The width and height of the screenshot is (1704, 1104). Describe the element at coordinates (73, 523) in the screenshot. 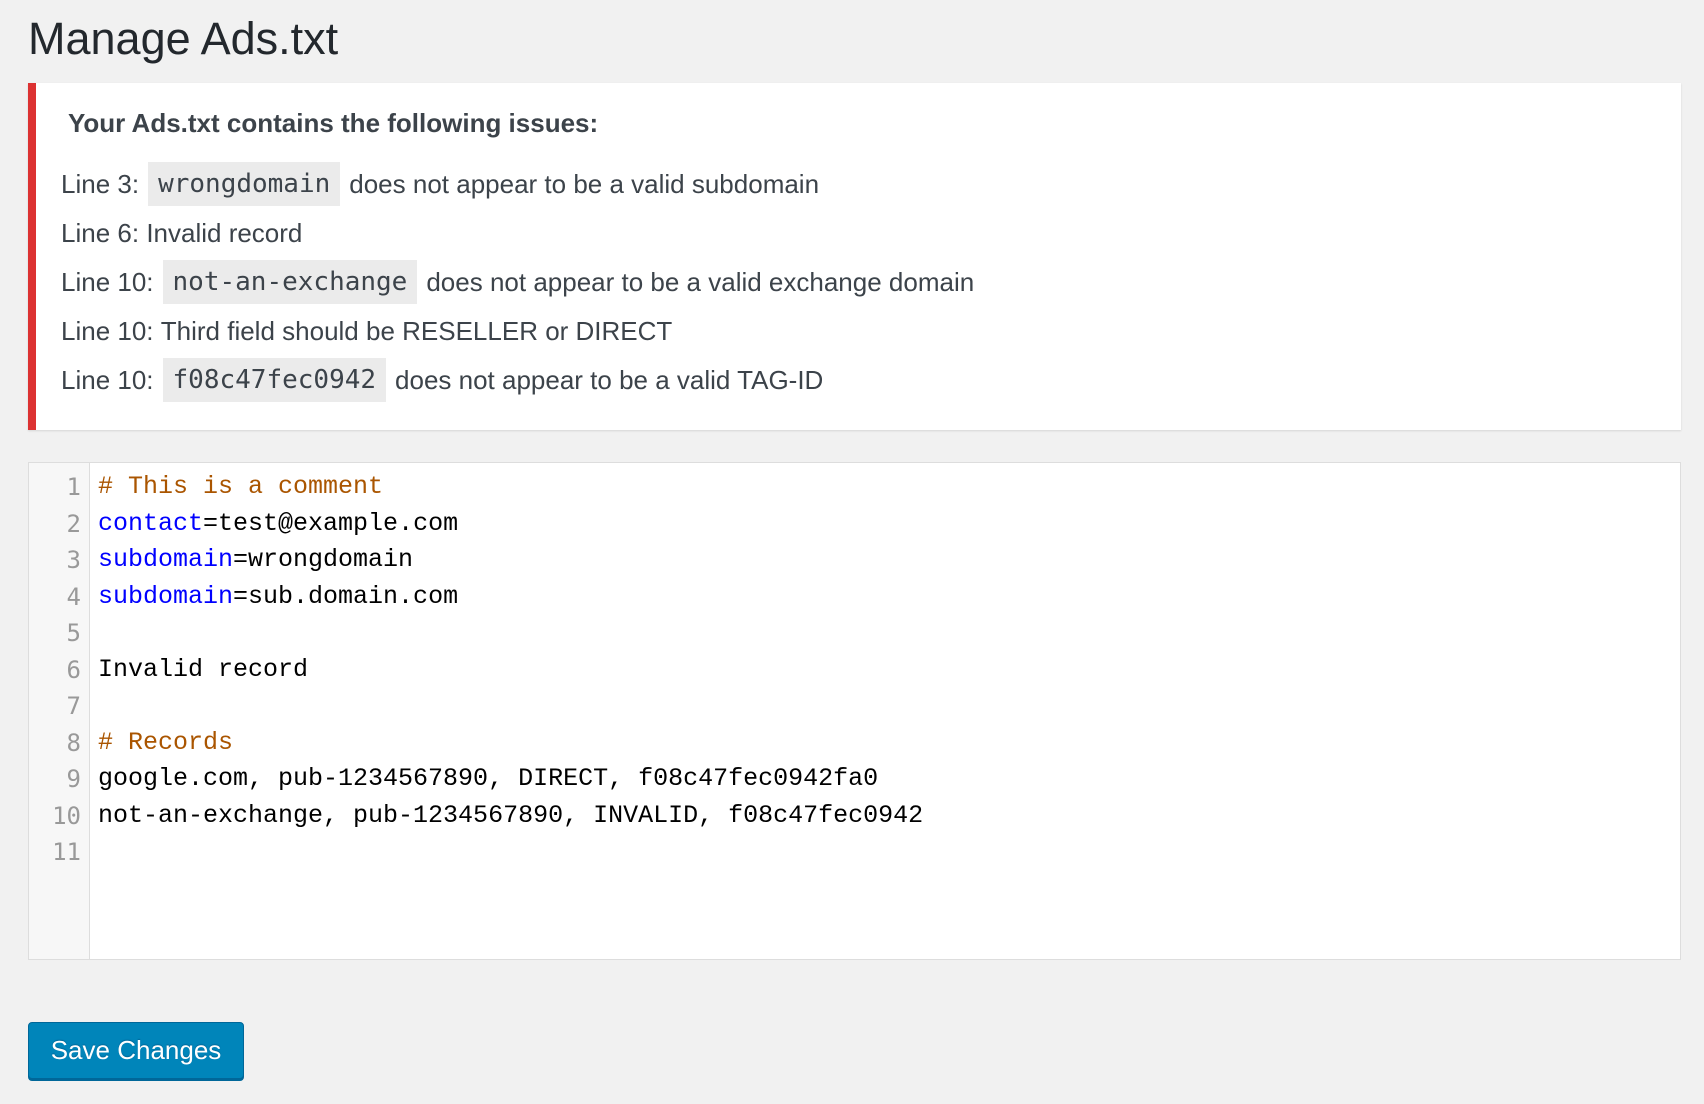

I see `line-number: 2` at that location.